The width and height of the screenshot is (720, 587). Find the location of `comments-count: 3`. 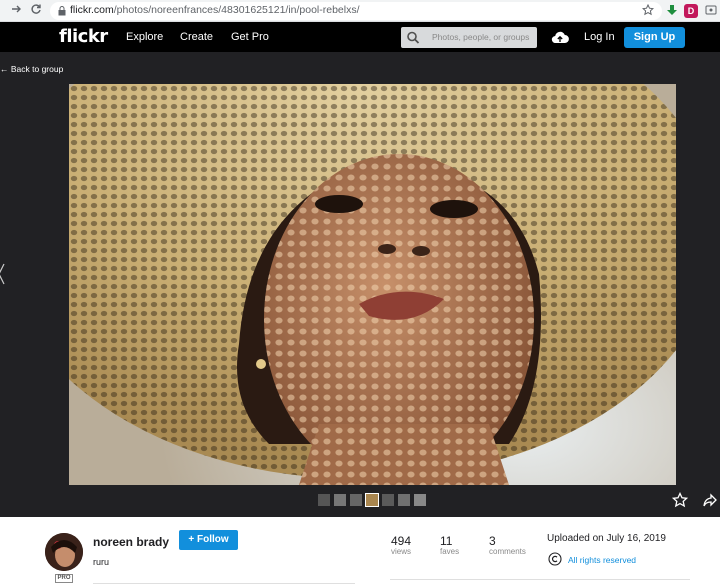

comments-count: 3 is located at coordinates (492, 541).